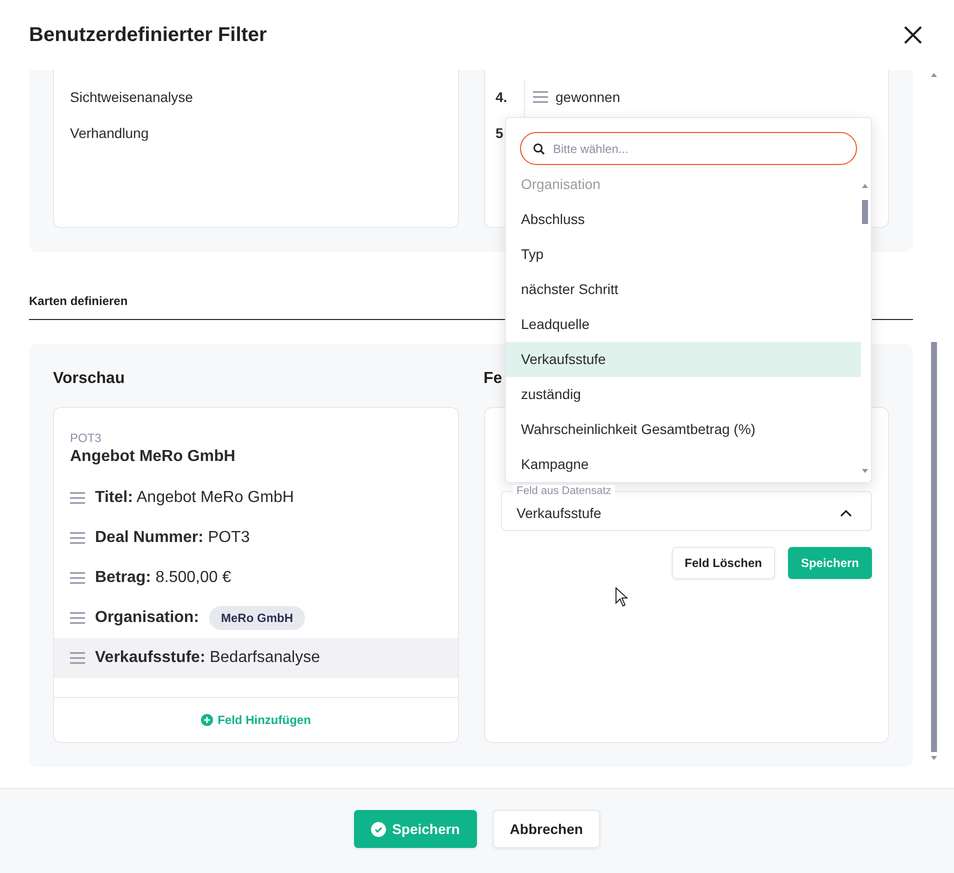  What do you see at coordinates (194, 498) in the screenshot?
I see `field-text: Titel: Angebot MeRo GmbH` at bounding box center [194, 498].